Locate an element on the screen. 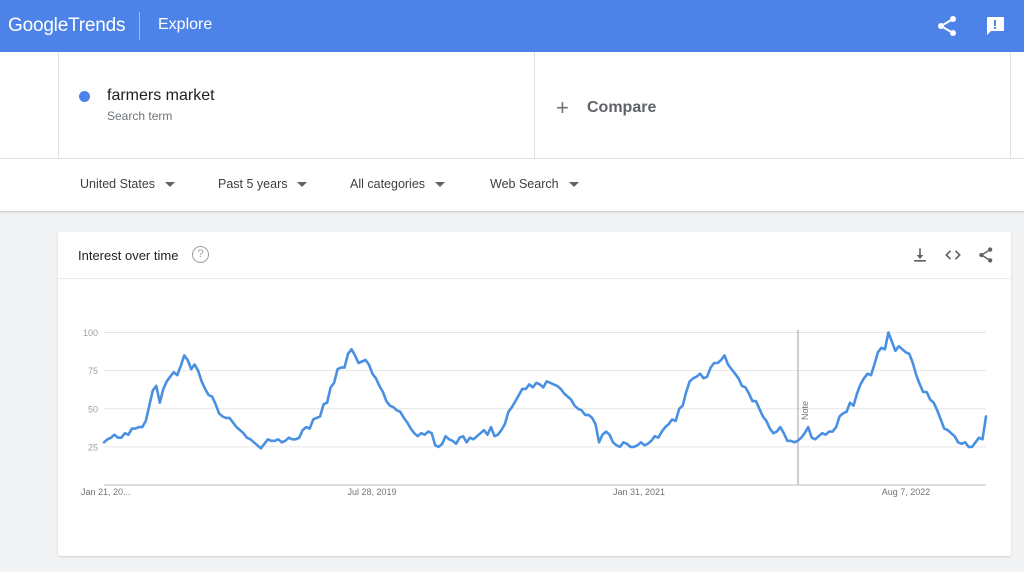  filter-search-type: Web Search is located at coordinates (534, 184).